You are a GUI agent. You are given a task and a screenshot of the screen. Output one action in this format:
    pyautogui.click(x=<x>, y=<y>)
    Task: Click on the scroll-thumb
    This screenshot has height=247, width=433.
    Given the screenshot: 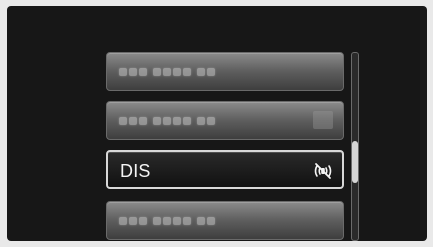 What is the action you would take?
    pyautogui.click(x=355, y=162)
    